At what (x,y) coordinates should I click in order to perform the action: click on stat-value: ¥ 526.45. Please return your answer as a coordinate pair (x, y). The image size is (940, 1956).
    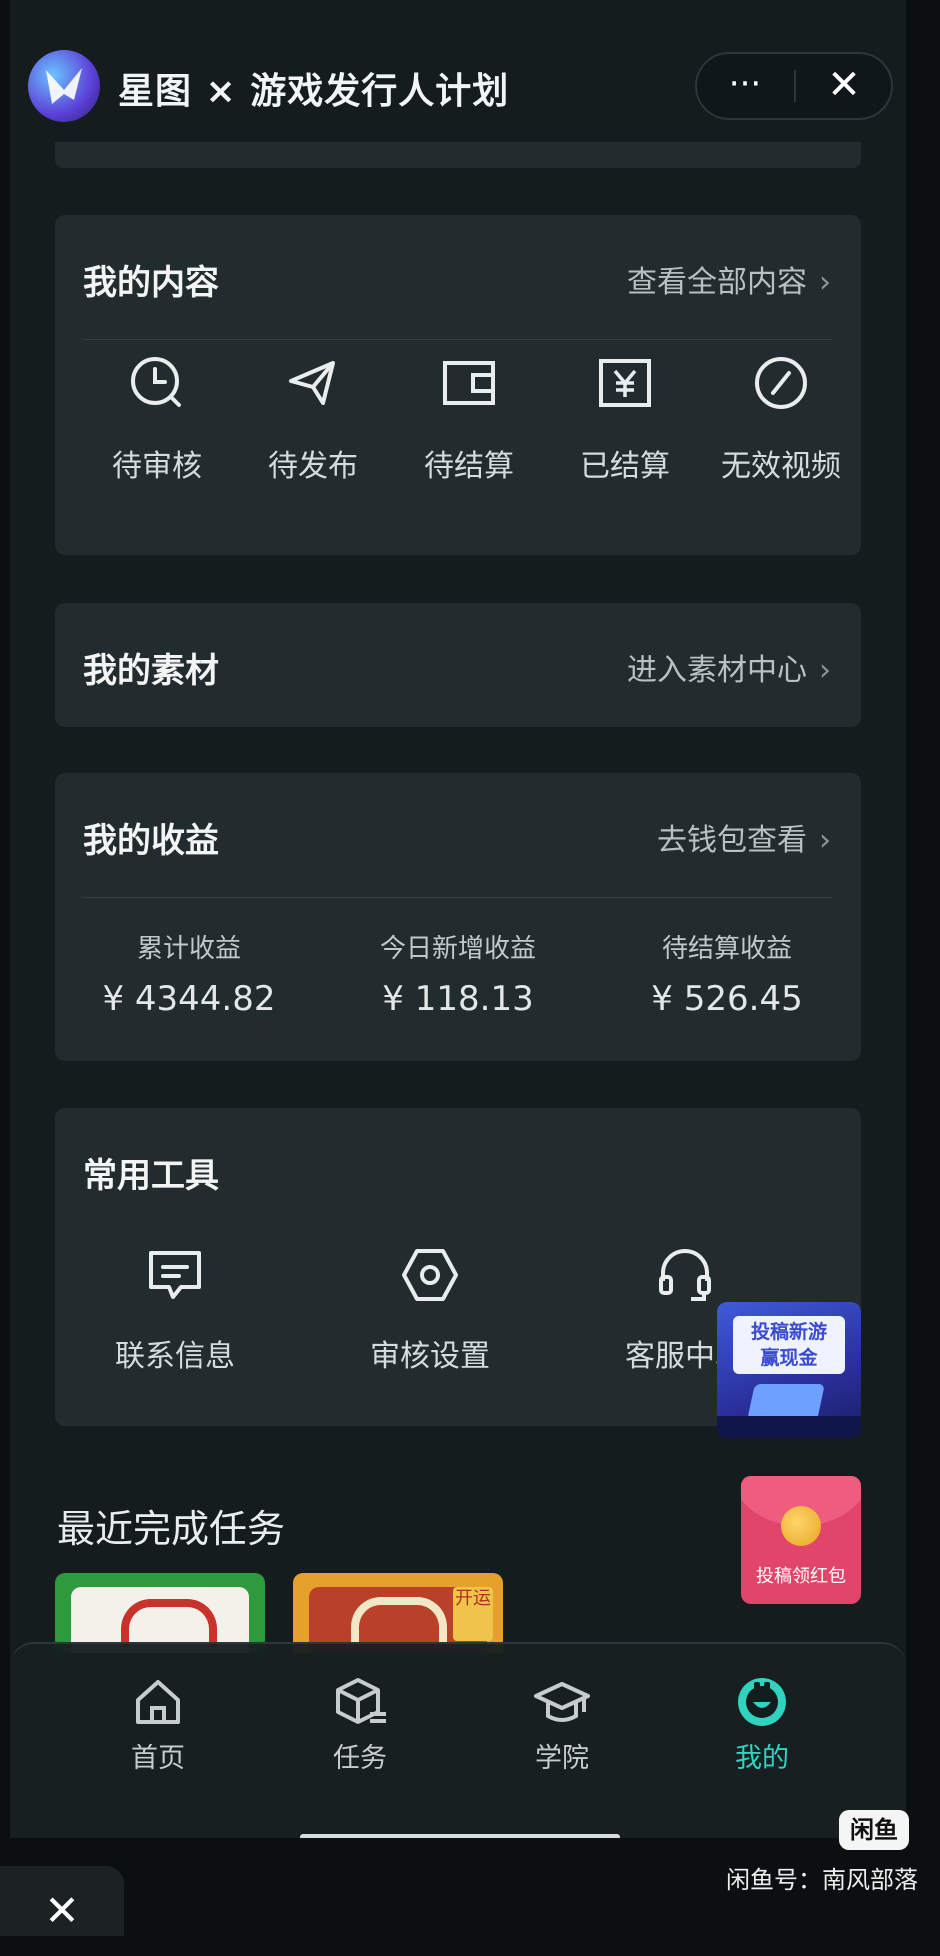
    Looking at the image, I should click on (727, 999).